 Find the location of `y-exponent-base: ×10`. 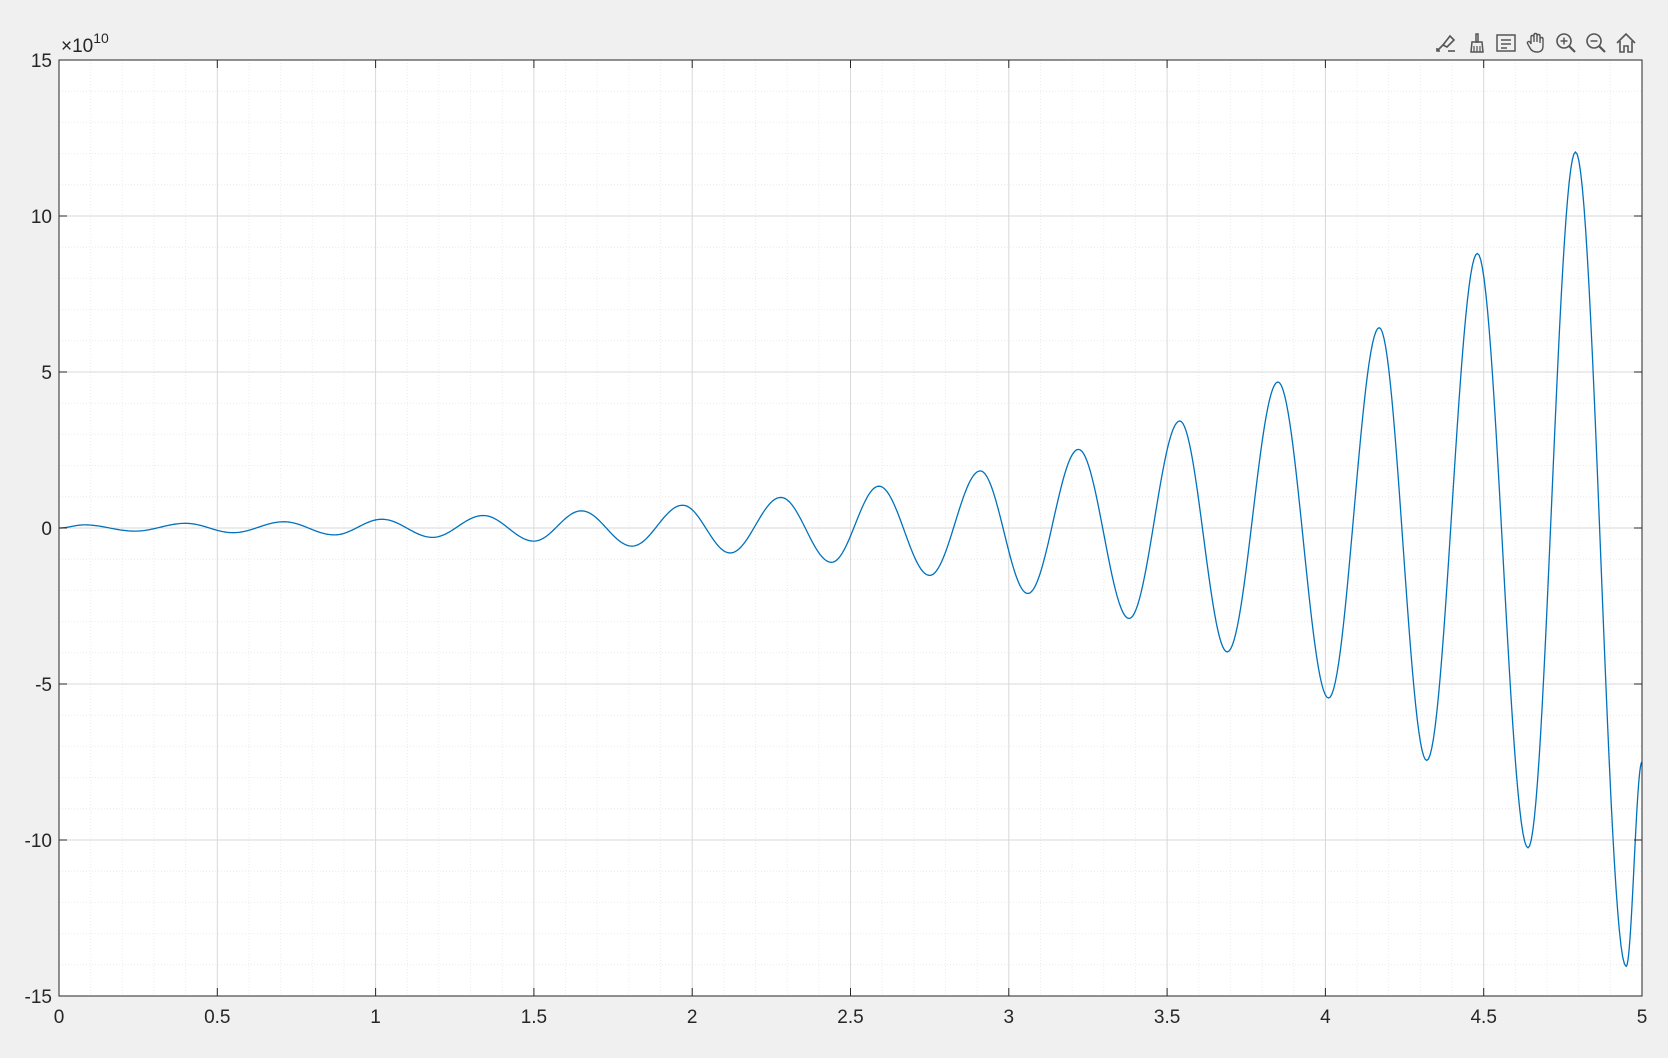

y-exponent-base: ×10 is located at coordinates (77, 46).